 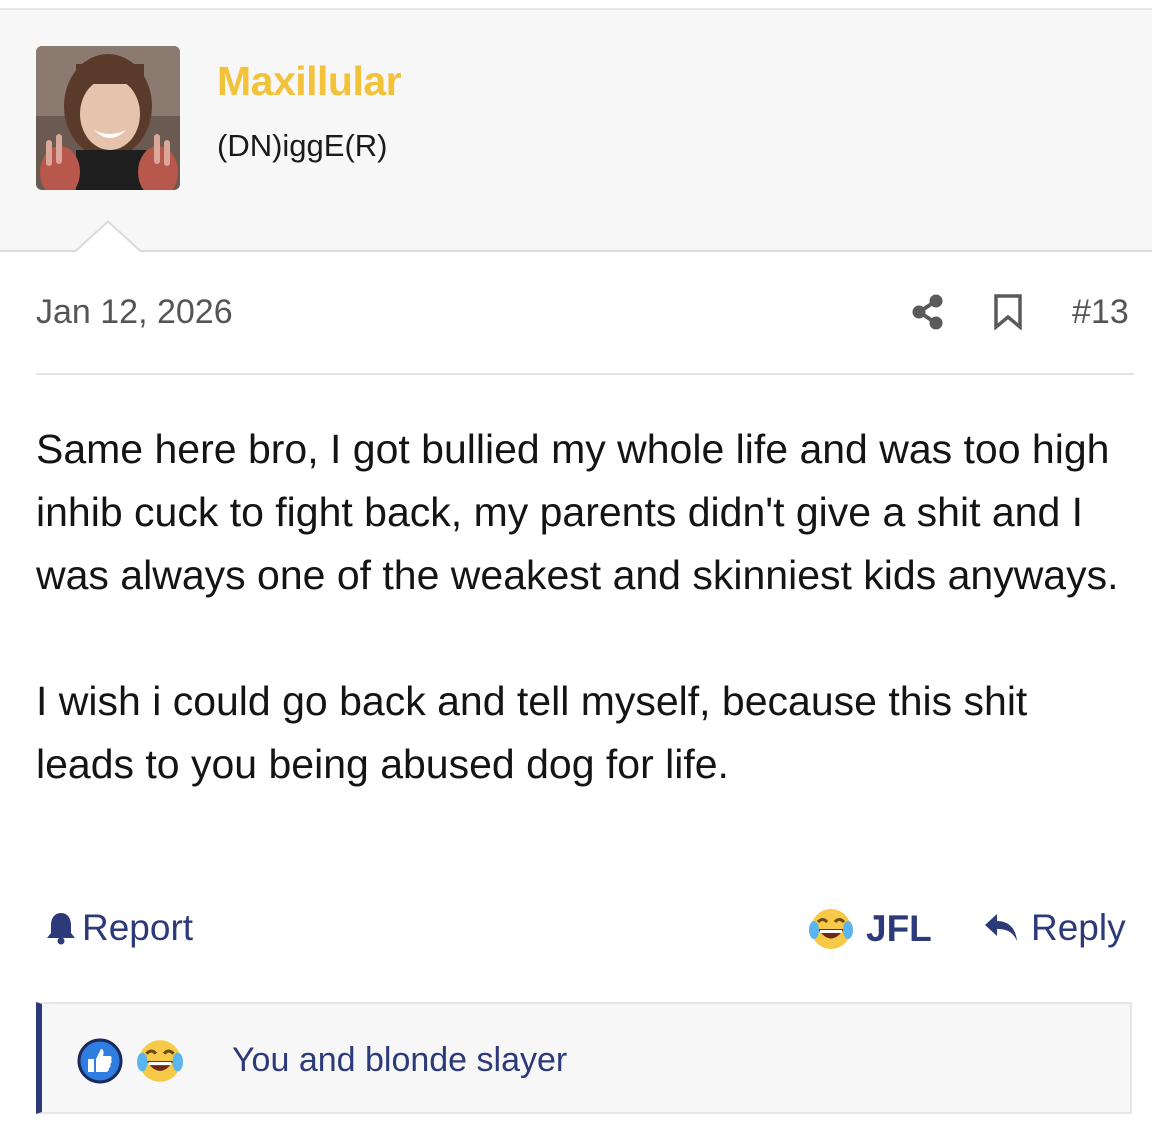 I want to click on post-divider, so click(x=585, y=374).